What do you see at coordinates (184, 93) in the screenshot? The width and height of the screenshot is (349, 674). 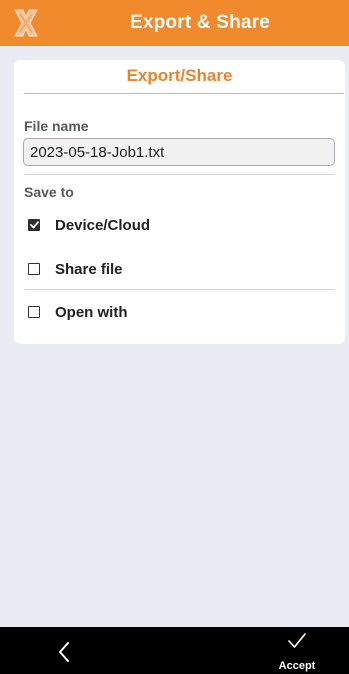 I see `title-divider` at bounding box center [184, 93].